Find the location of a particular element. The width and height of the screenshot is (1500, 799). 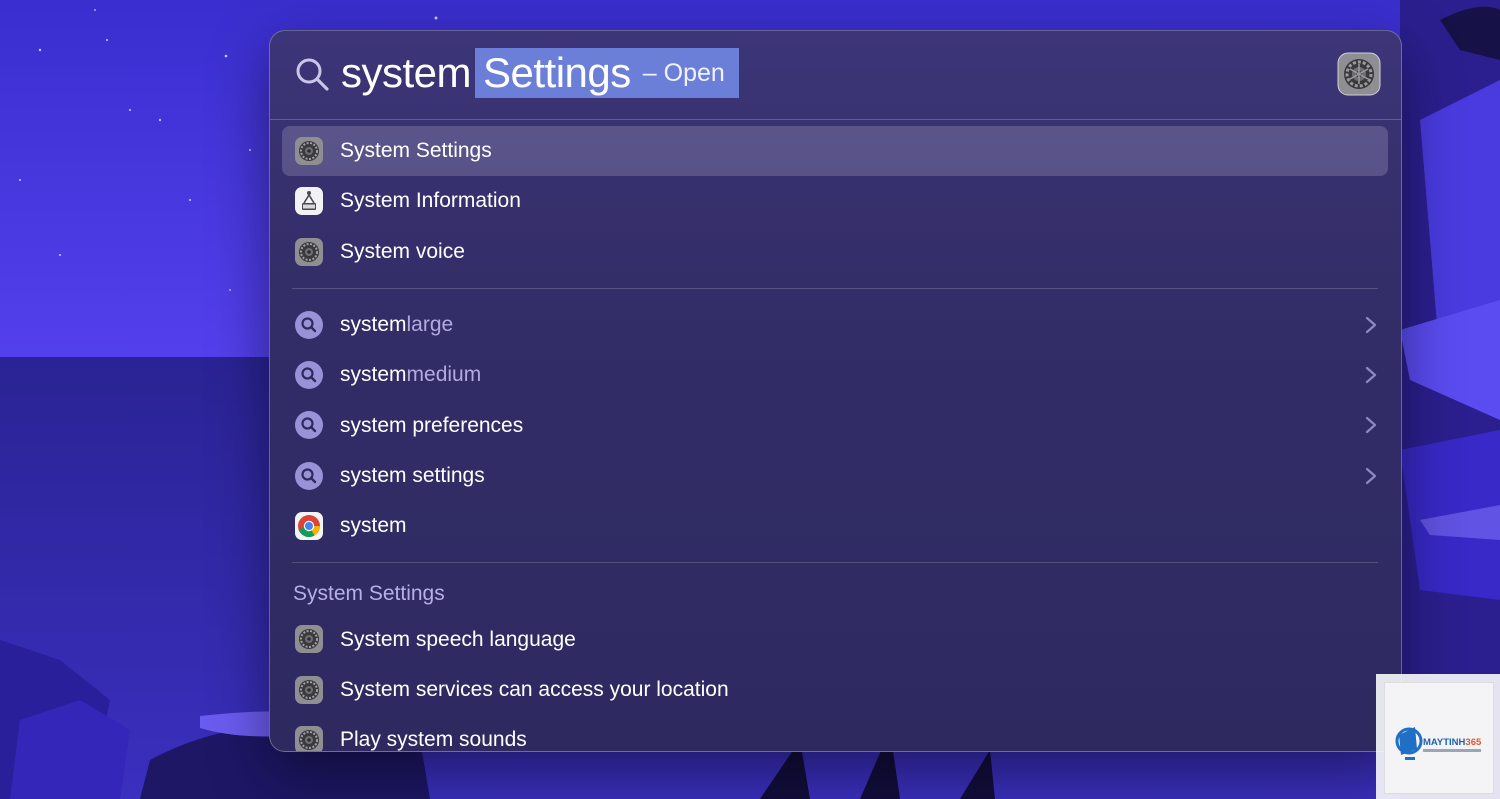

suggestion-label: systemlarge is located at coordinates (396, 325).